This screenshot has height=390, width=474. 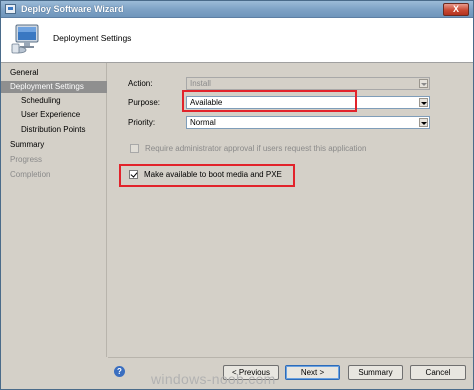 I want to click on close-button: X, so click(x=456, y=9).